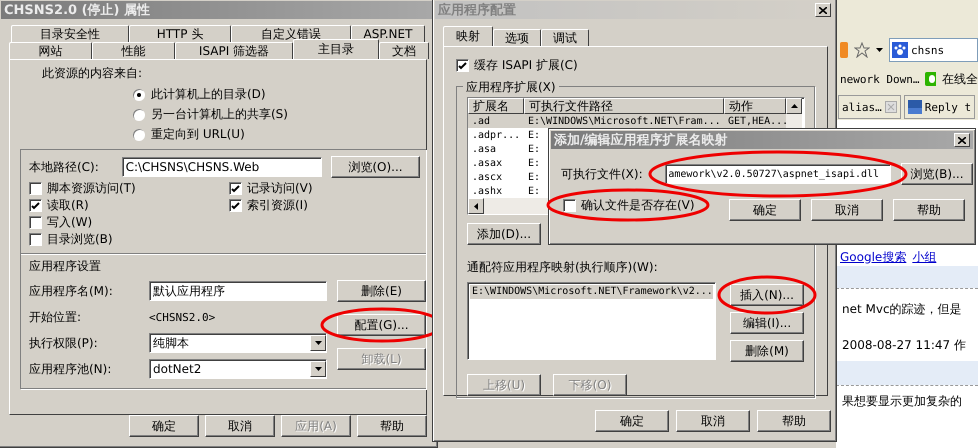 The width and height of the screenshot is (978, 448). What do you see at coordinates (70, 369) in the screenshot?
I see `field-label: 应用程序池(N):` at bounding box center [70, 369].